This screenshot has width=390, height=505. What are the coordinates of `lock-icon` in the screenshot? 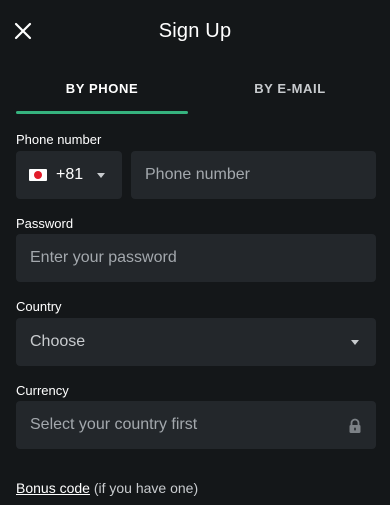 It's located at (355, 425).